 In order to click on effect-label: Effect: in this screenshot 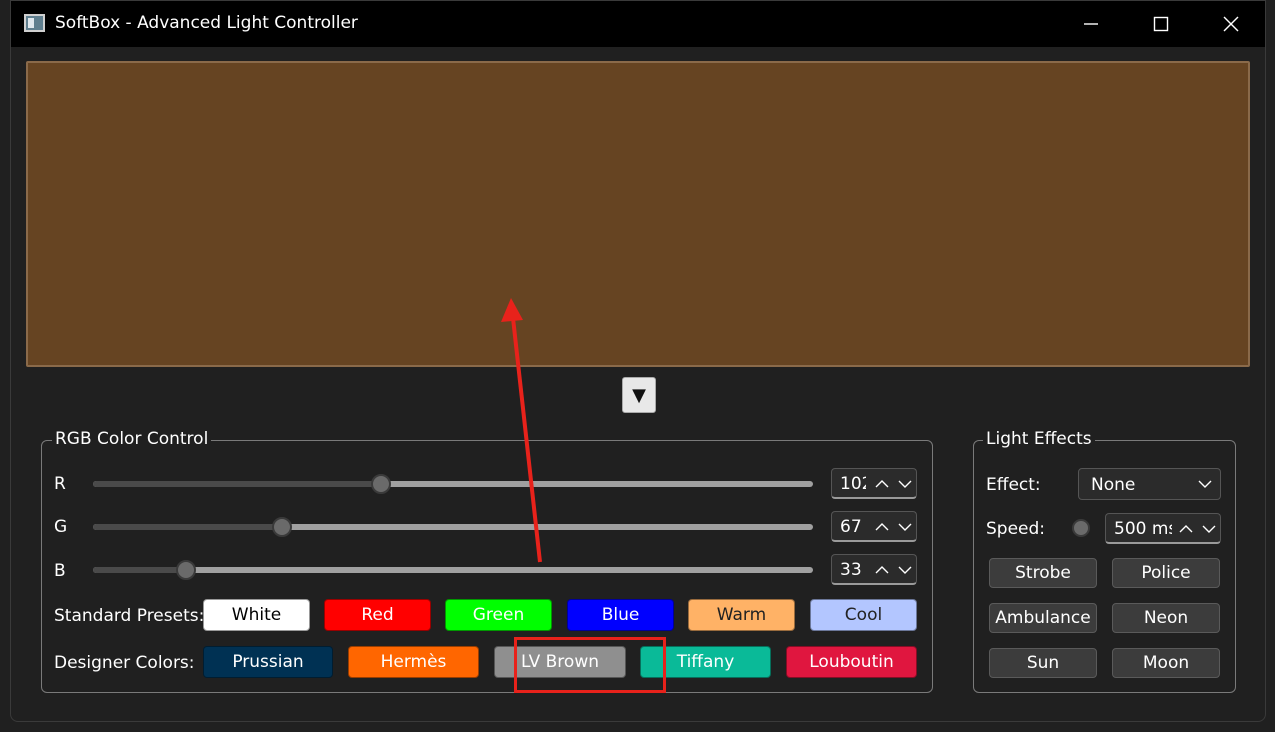, I will do `click(1013, 485)`.